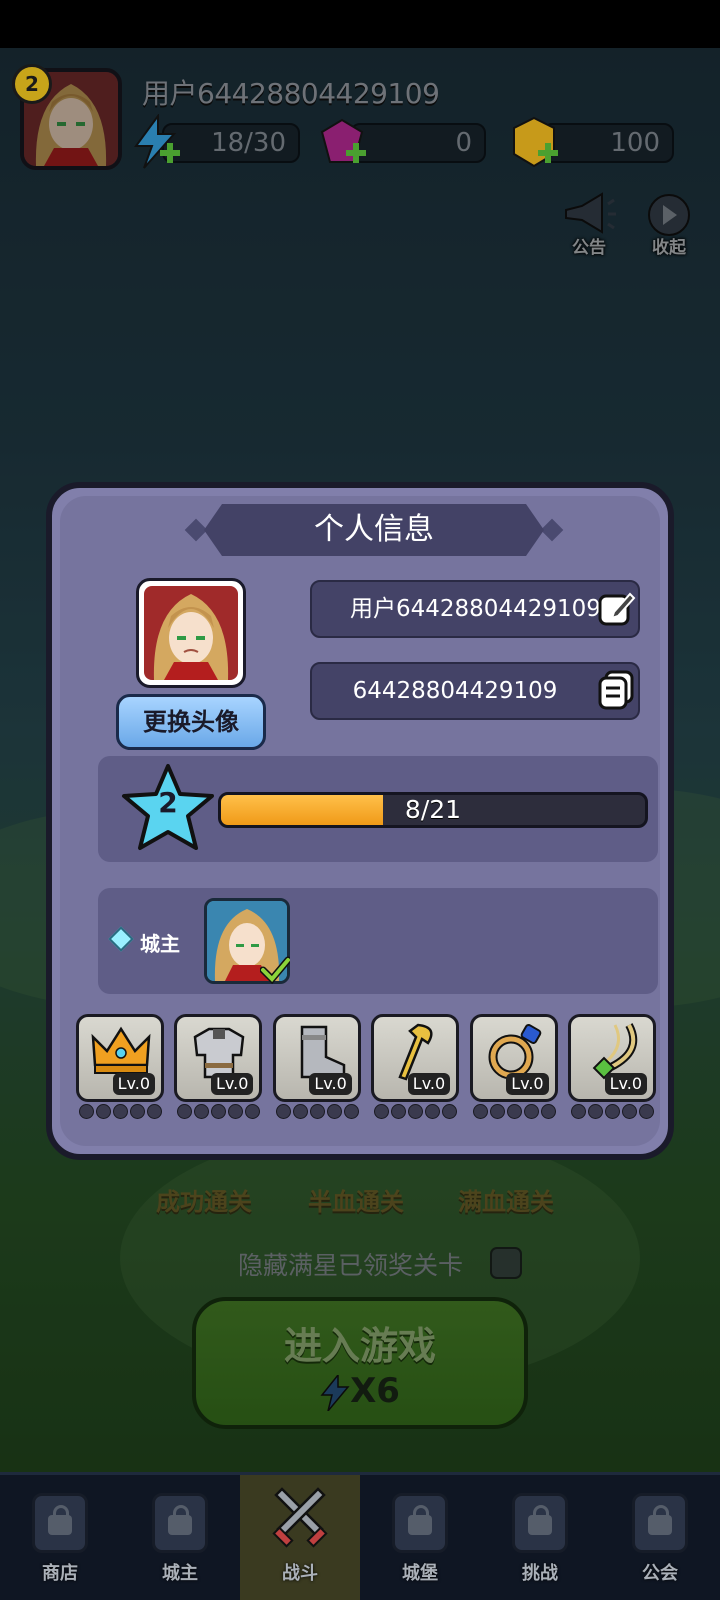 The width and height of the screenshot is (720, 1600). I want to click on profile-portrait-icon, so click(191, 633).